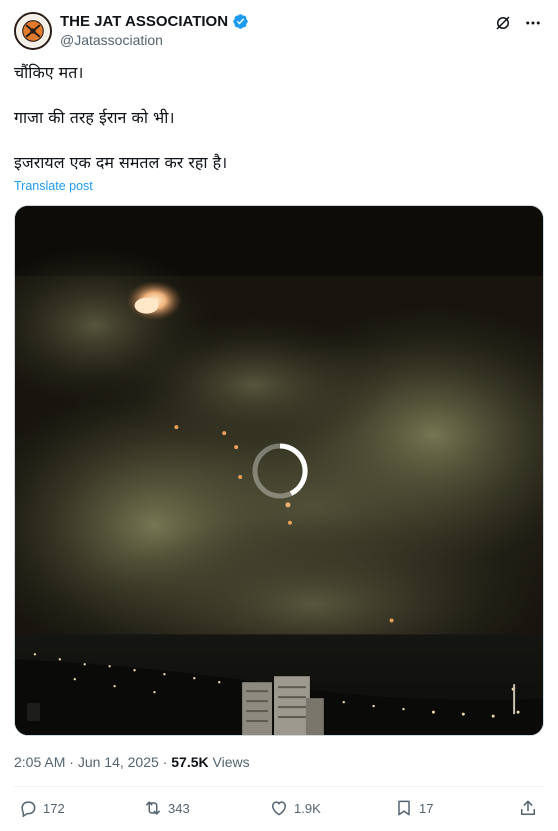  I want to click on post-text-line: इजरायल एक दम समतल कर रहा है।, so click(121, 162).